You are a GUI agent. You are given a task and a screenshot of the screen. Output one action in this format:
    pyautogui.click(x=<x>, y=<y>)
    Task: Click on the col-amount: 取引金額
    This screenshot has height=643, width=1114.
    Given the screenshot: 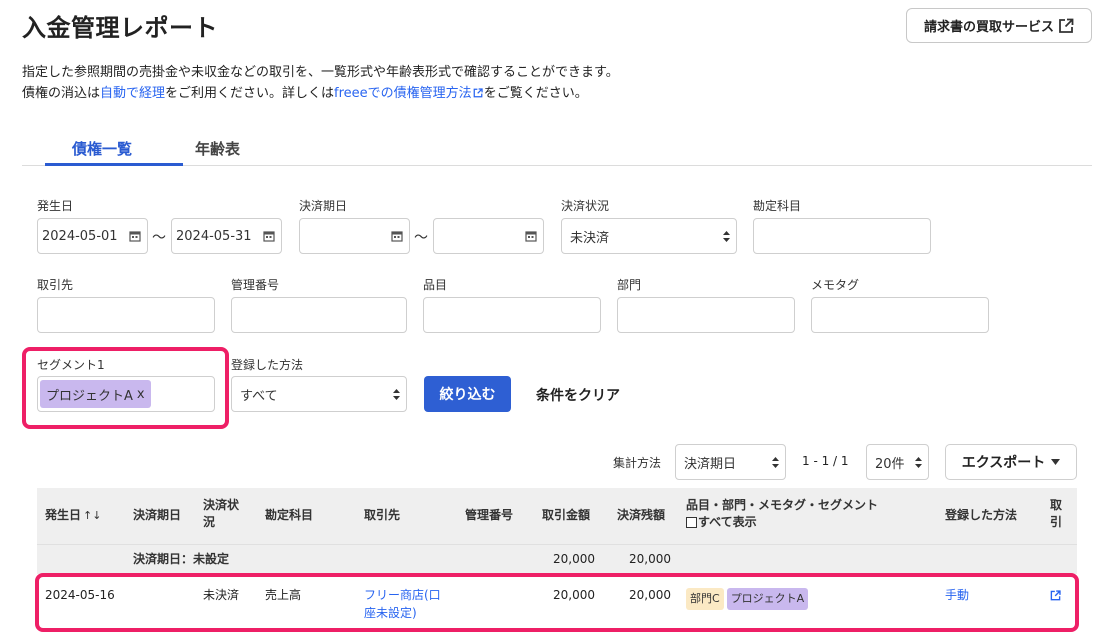 What is the action you would take?
    pyautogui.click(x=566, y=515)
    